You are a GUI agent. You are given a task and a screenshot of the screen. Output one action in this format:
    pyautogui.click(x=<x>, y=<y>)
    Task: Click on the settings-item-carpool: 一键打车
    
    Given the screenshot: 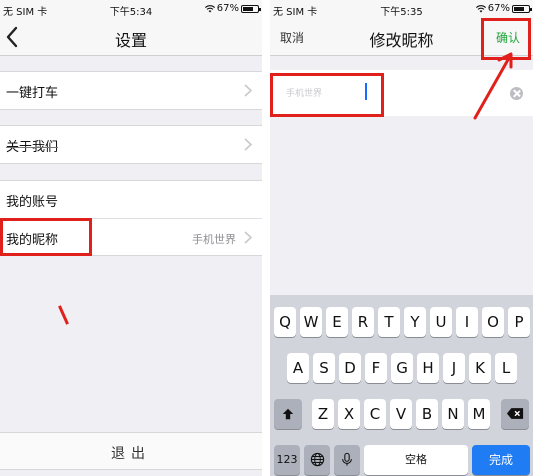 What is the action you would take?
    pyautogui.click(x=131, y=90)
    